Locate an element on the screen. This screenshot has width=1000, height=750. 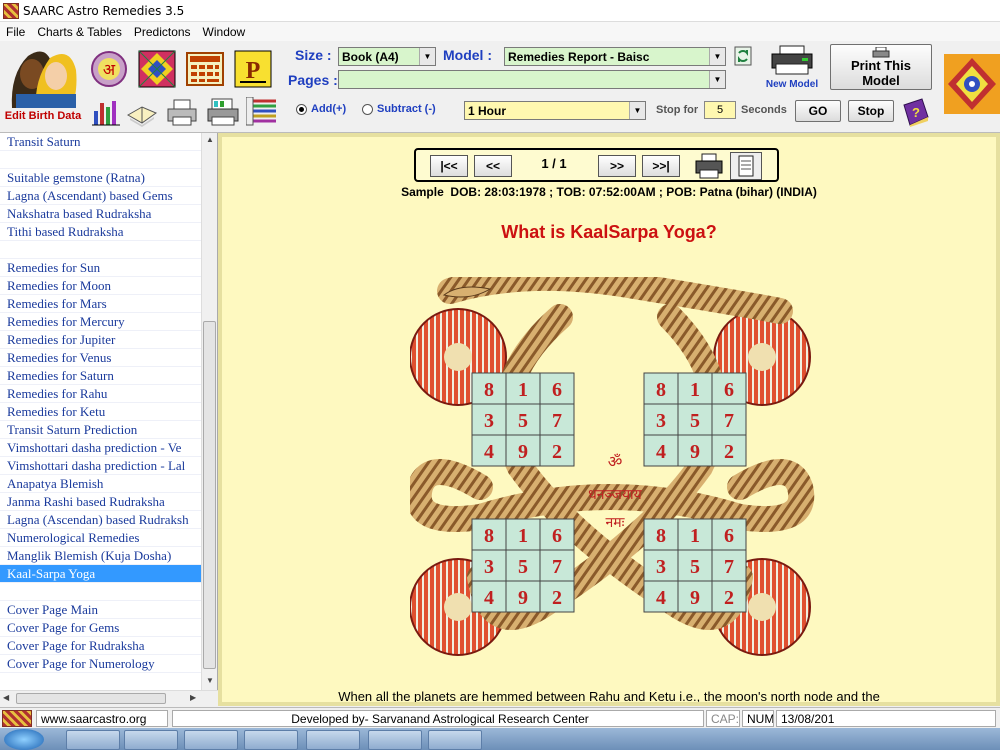
print-preview-icon is located at coordinates (746, 166).